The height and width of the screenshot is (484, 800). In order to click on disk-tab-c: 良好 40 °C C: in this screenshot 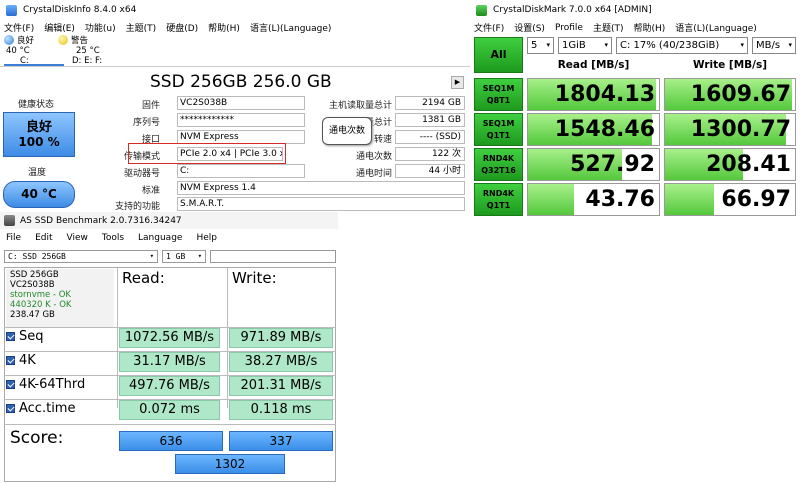, I will do `click(34, 50)`.